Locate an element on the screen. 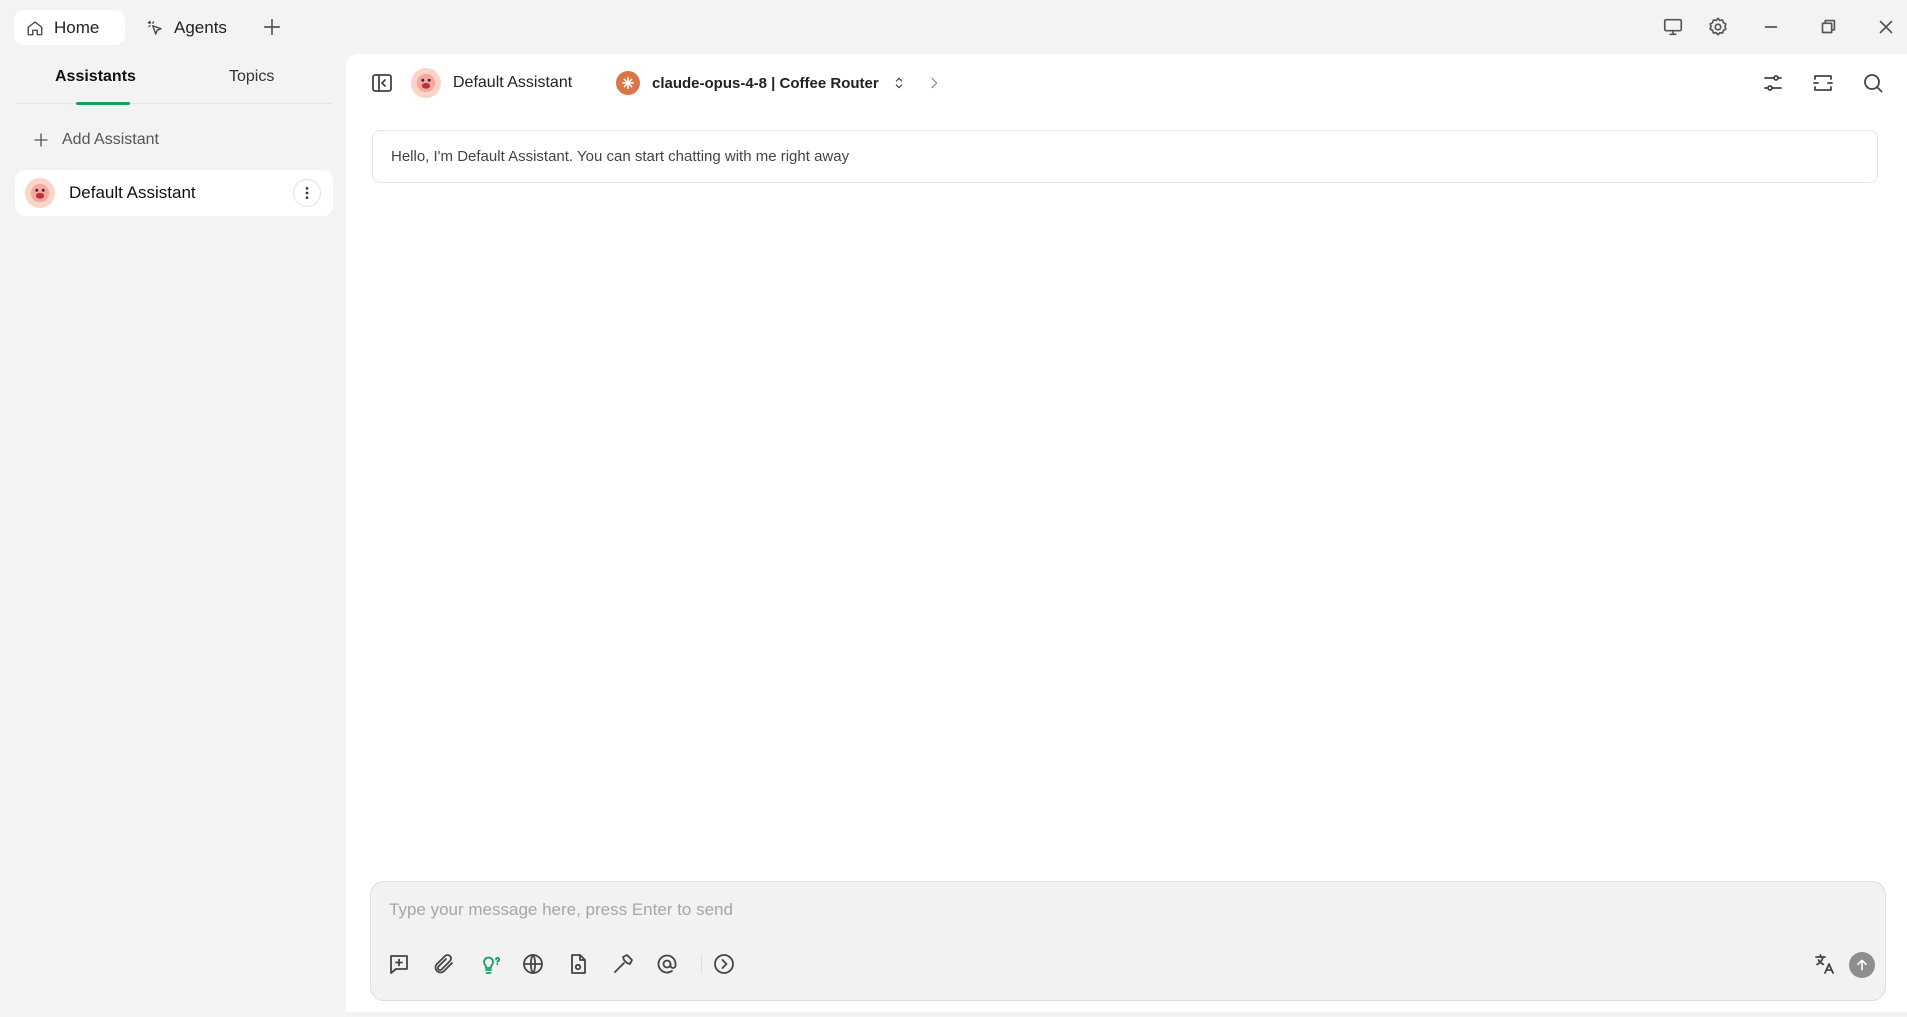 Image resolution: width=1907 pixels, height=1017 pixels. chevron-right-icon is located at coordinates (934, 83).